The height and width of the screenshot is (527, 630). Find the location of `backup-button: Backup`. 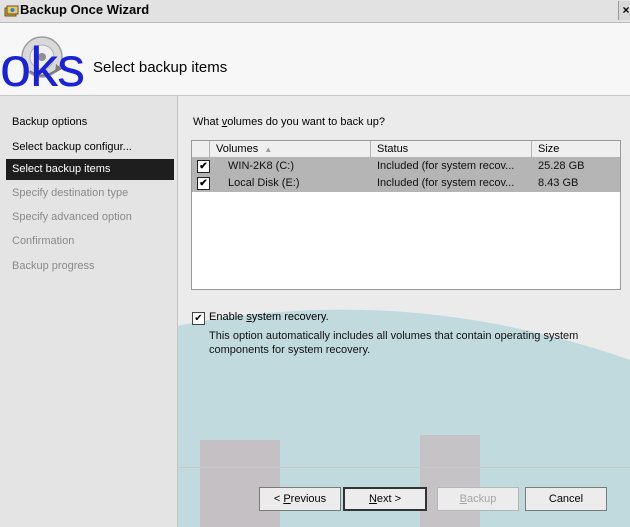

backup-button: Backup is located at coordinates (478, 499).